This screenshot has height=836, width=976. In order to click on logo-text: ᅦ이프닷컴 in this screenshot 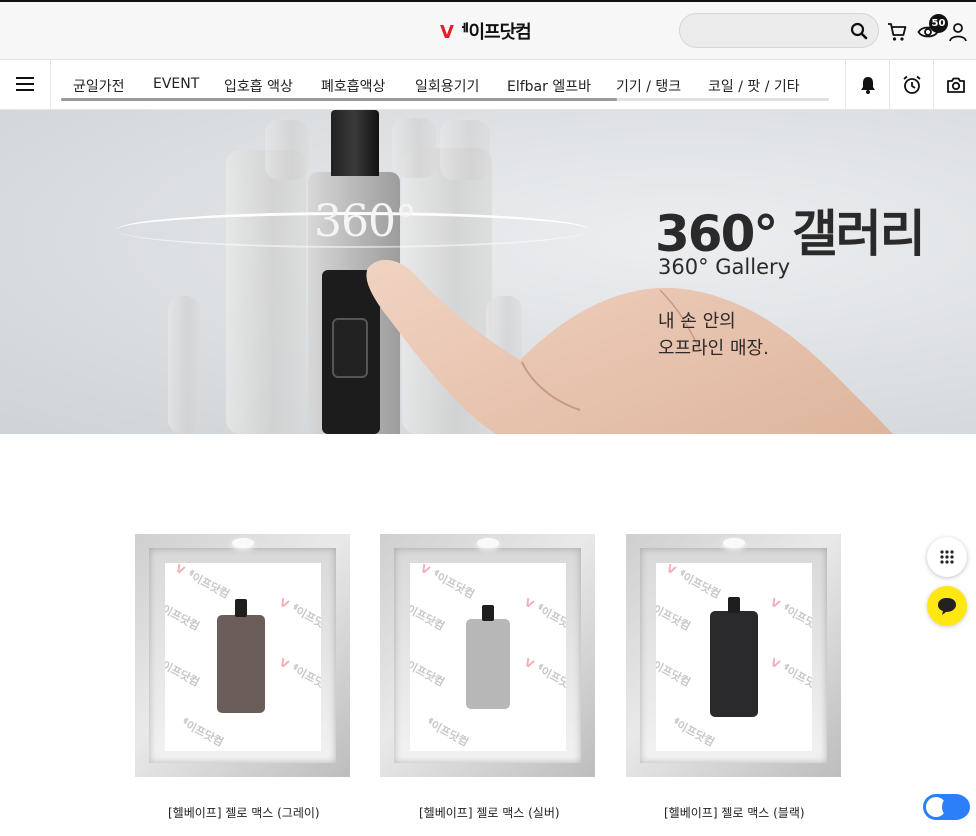, I will do `click(492, 32)`.